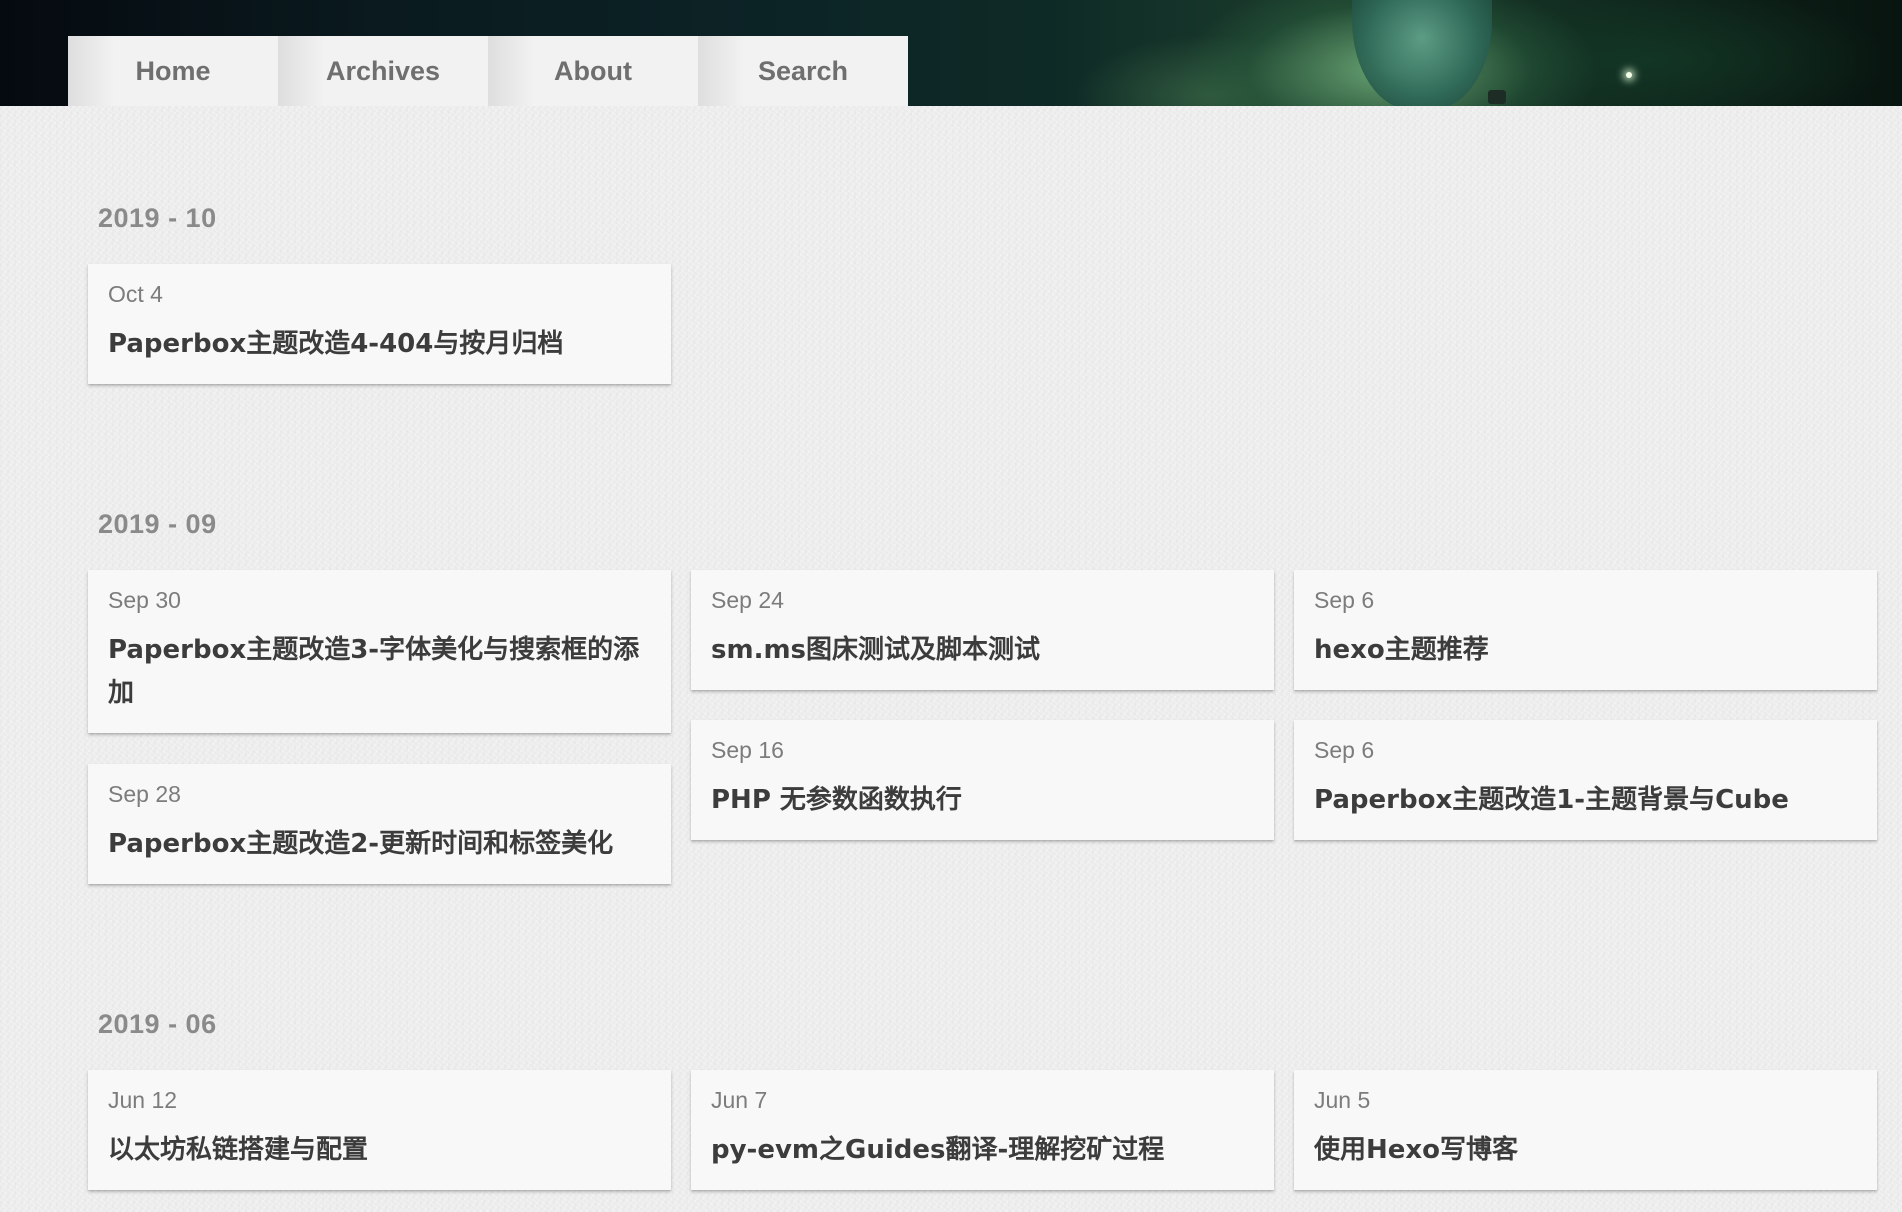 This screenshot has width=1902, height=1212. I want to click on post-date: Sep 16, so click(747, 750).